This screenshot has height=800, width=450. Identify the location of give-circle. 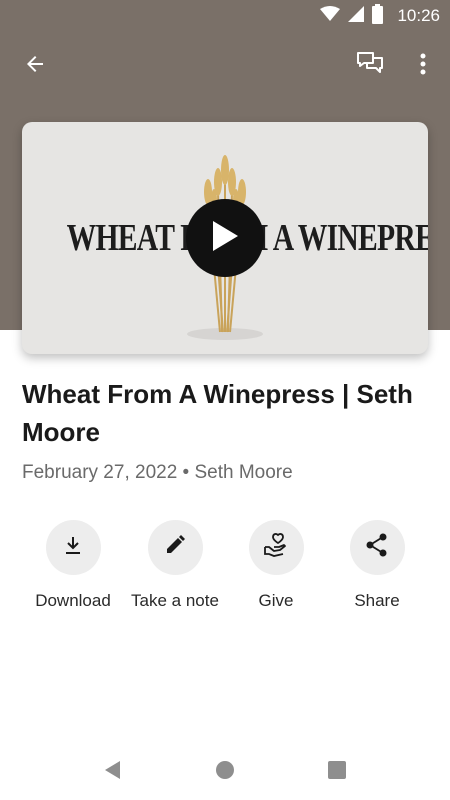
(276, 547).